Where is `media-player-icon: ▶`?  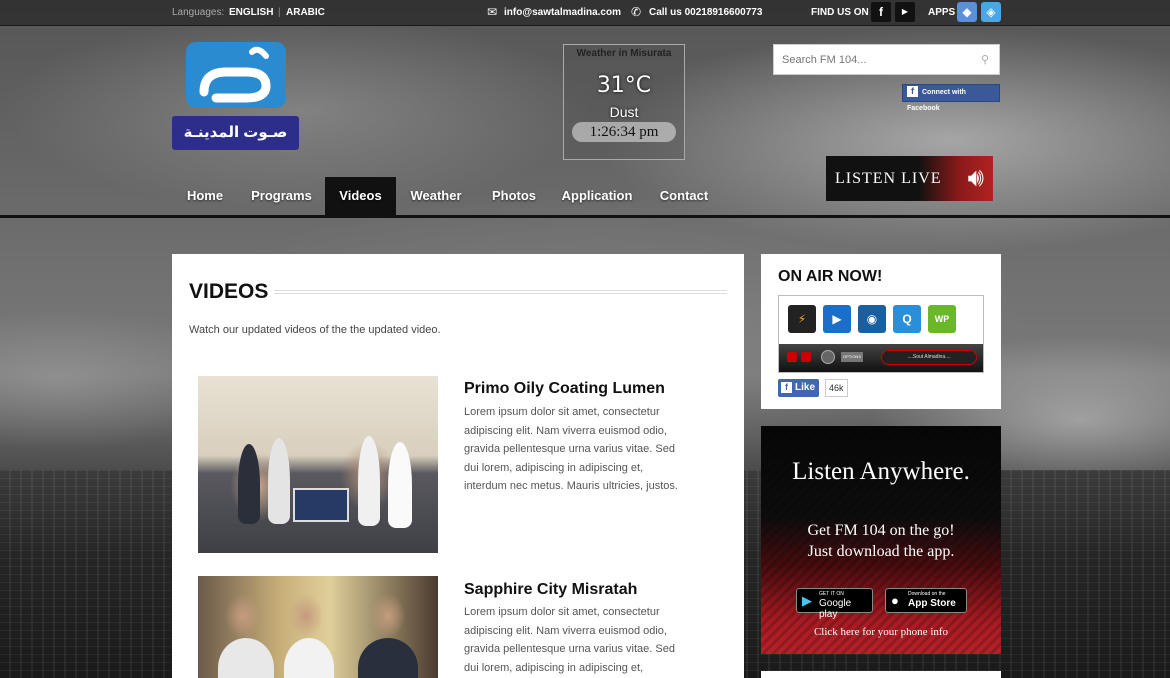
media-player-icon: ▶ is located at coordinates (837, 319).